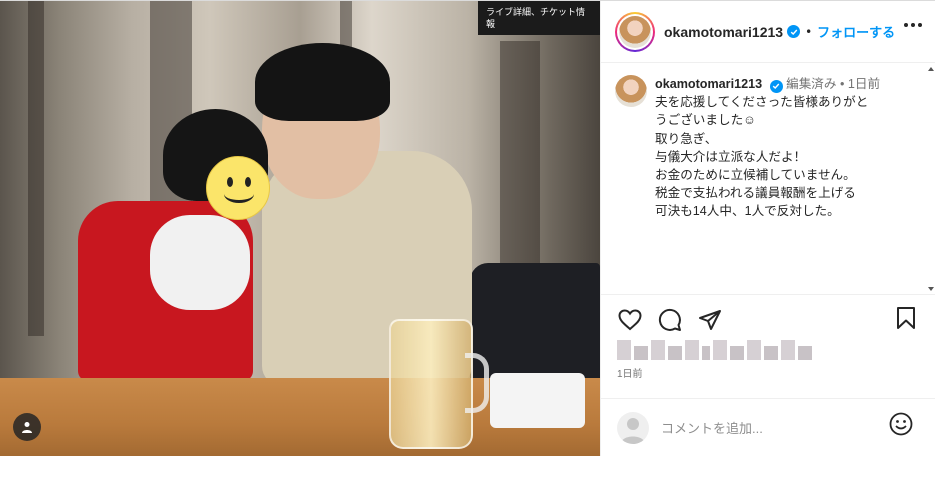  Describe the element at coordinates (670, 320) in the screenshot. I see `comment-icon` at that location.